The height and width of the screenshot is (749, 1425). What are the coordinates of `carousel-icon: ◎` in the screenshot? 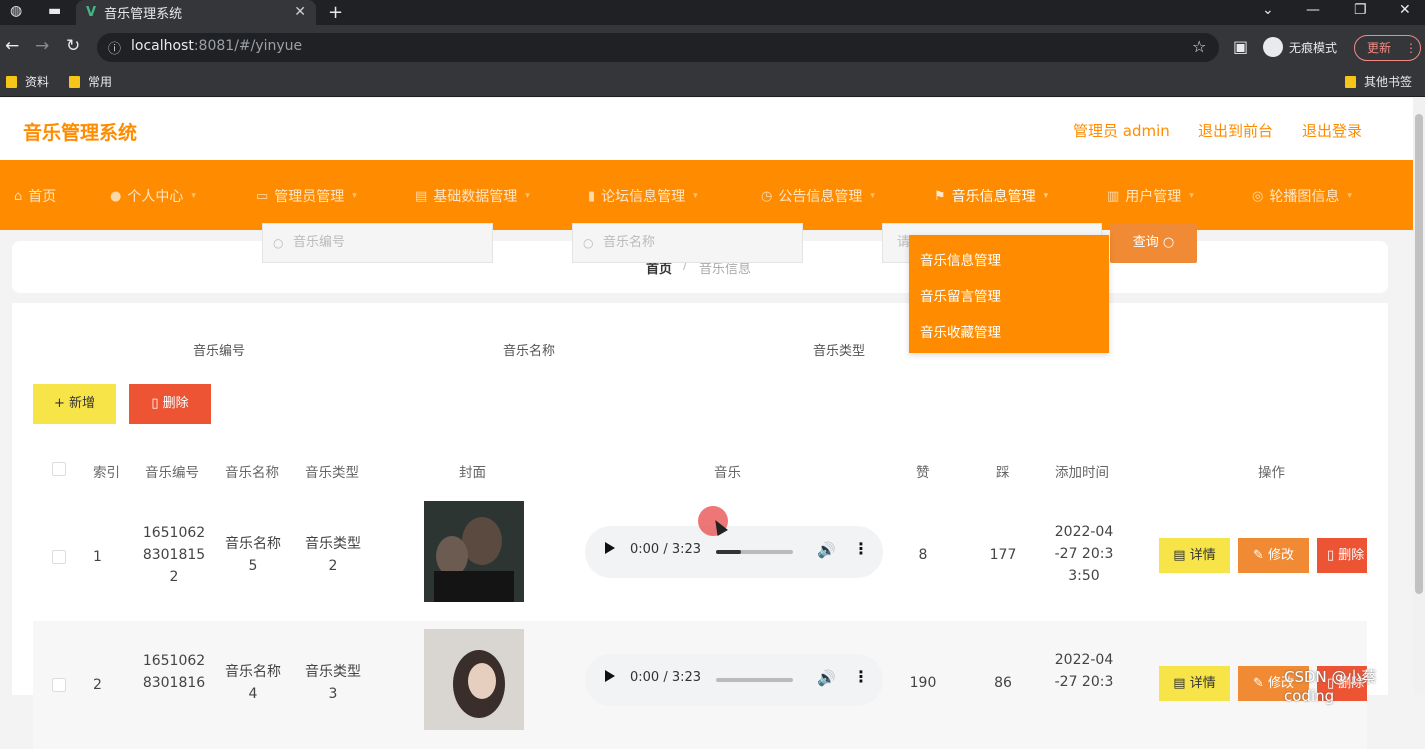 It's located at (1258, 196).